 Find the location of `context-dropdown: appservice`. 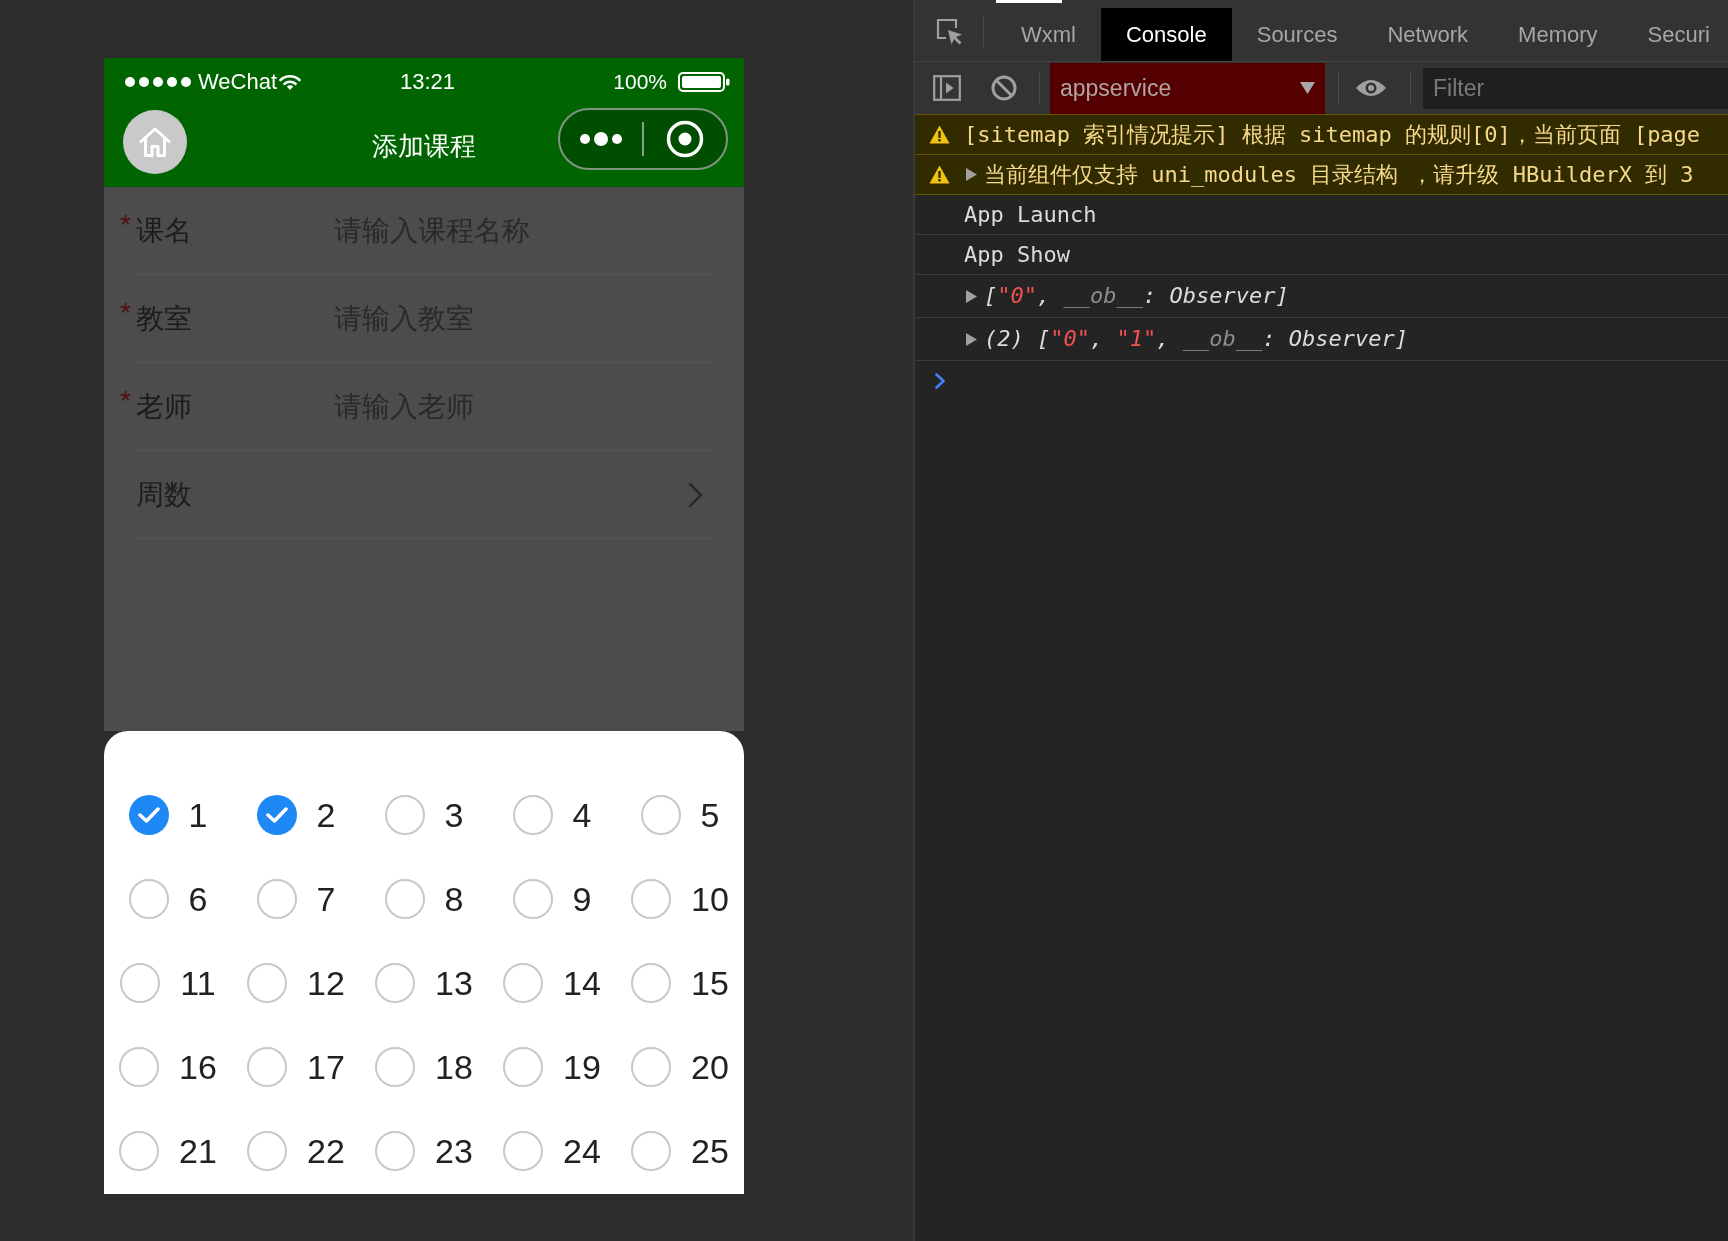

context-dropdown: appservice is located at coordinates (1187, 88).